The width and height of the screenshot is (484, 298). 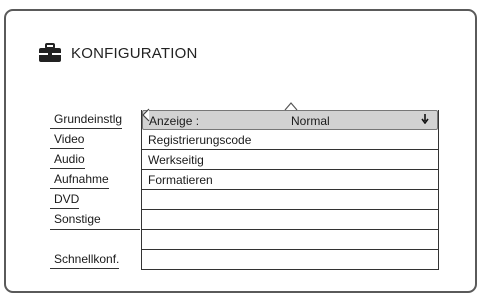 I want to click on option-formatieren: Formatieren, so click(x=290, y=180).